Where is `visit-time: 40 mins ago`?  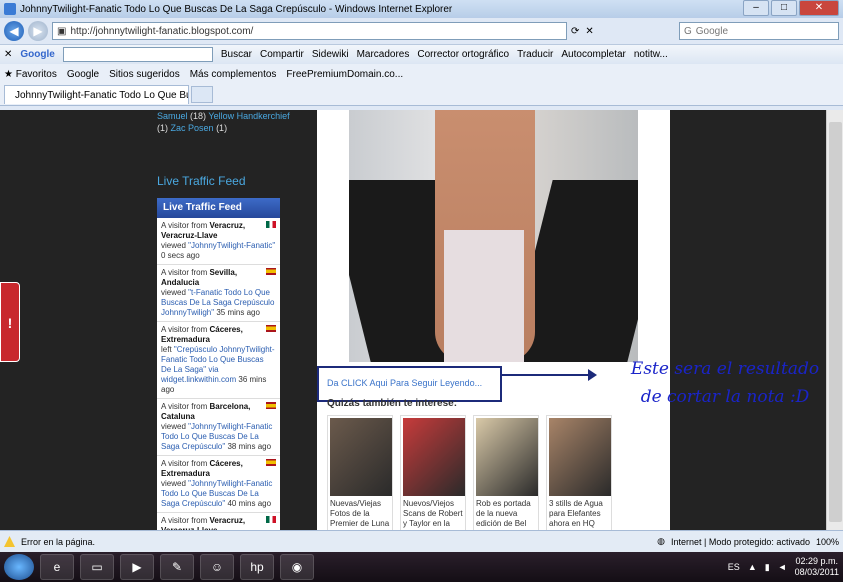 visit-time: 40 mins ago is located at coordinates (249, 503).